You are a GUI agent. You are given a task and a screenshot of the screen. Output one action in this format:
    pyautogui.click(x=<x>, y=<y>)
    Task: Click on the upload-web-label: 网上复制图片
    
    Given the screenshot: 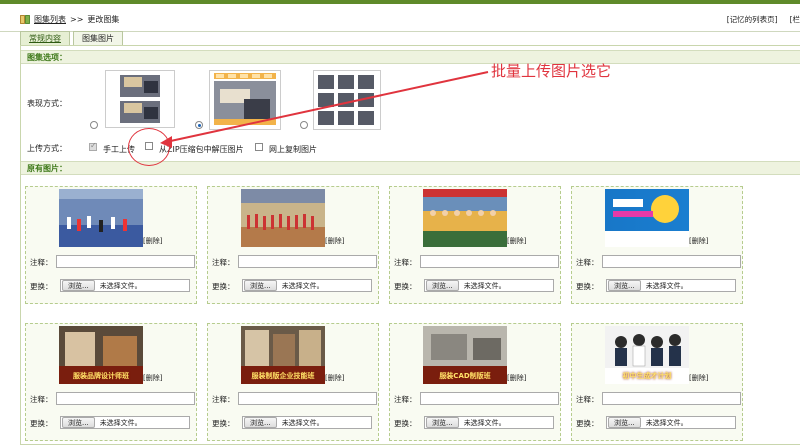 What is the action you would take?
    pyautogui.click(x=293, y=149)
    